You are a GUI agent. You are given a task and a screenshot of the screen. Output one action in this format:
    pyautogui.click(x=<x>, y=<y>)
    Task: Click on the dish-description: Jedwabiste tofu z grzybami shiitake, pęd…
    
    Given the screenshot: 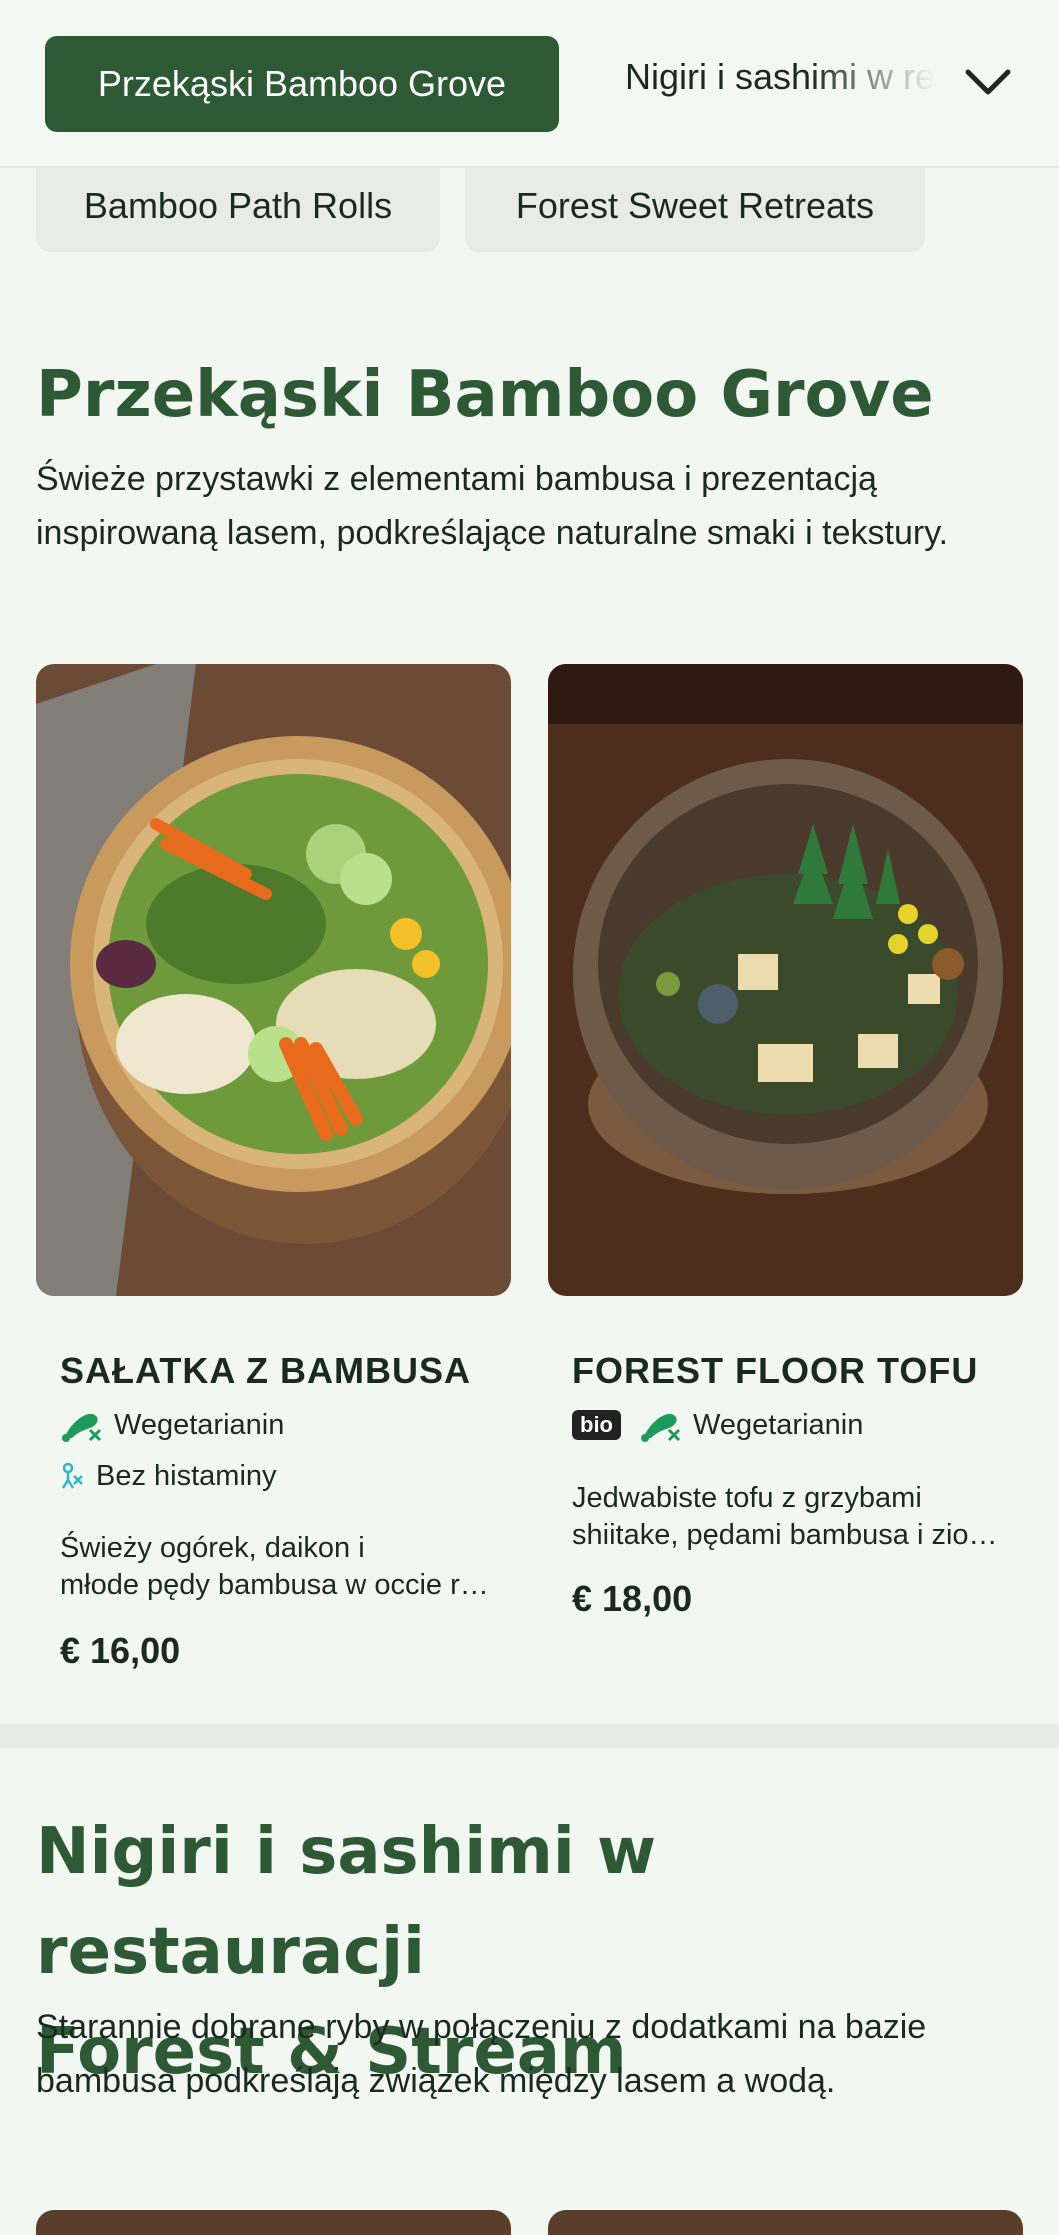 What is the action you would take?
    pyautogui.click(x=787, y=1516)
    